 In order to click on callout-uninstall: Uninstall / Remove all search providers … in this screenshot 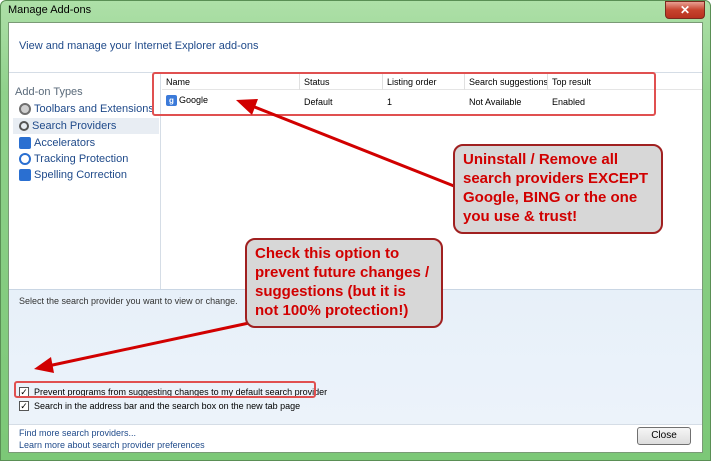, I will do `click(558, 189)`.